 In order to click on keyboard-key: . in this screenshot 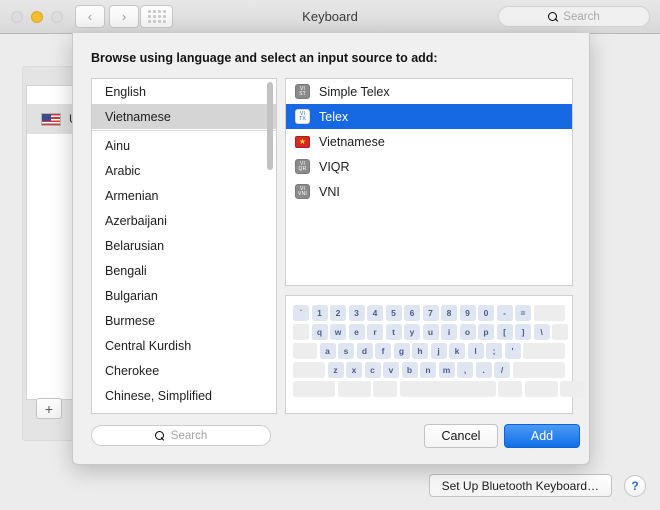, I will do `click(483, 370)`.